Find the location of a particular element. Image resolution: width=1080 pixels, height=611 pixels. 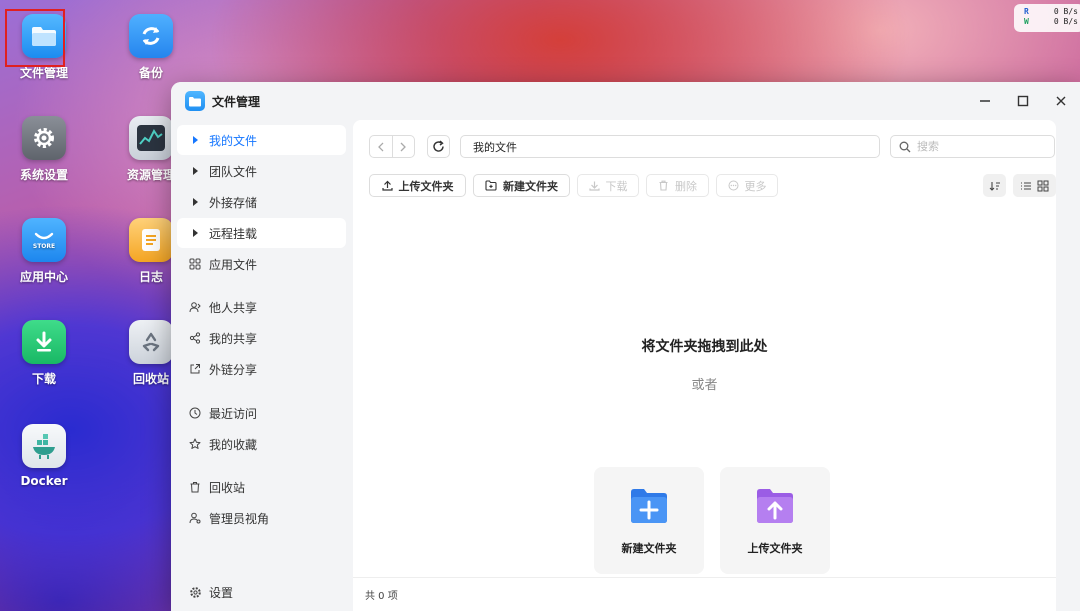

back-button is located at coordinates (381, 146).